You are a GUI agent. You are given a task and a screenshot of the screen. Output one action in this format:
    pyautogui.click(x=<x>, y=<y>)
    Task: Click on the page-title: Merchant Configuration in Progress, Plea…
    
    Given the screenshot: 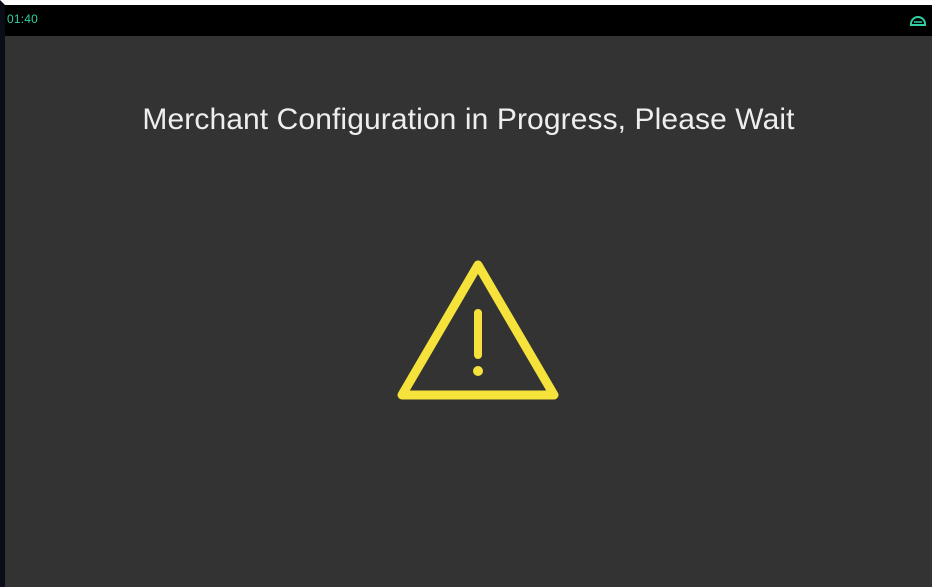 What is the action you would take?
    pyautogui.click(x=468, y=119)
    